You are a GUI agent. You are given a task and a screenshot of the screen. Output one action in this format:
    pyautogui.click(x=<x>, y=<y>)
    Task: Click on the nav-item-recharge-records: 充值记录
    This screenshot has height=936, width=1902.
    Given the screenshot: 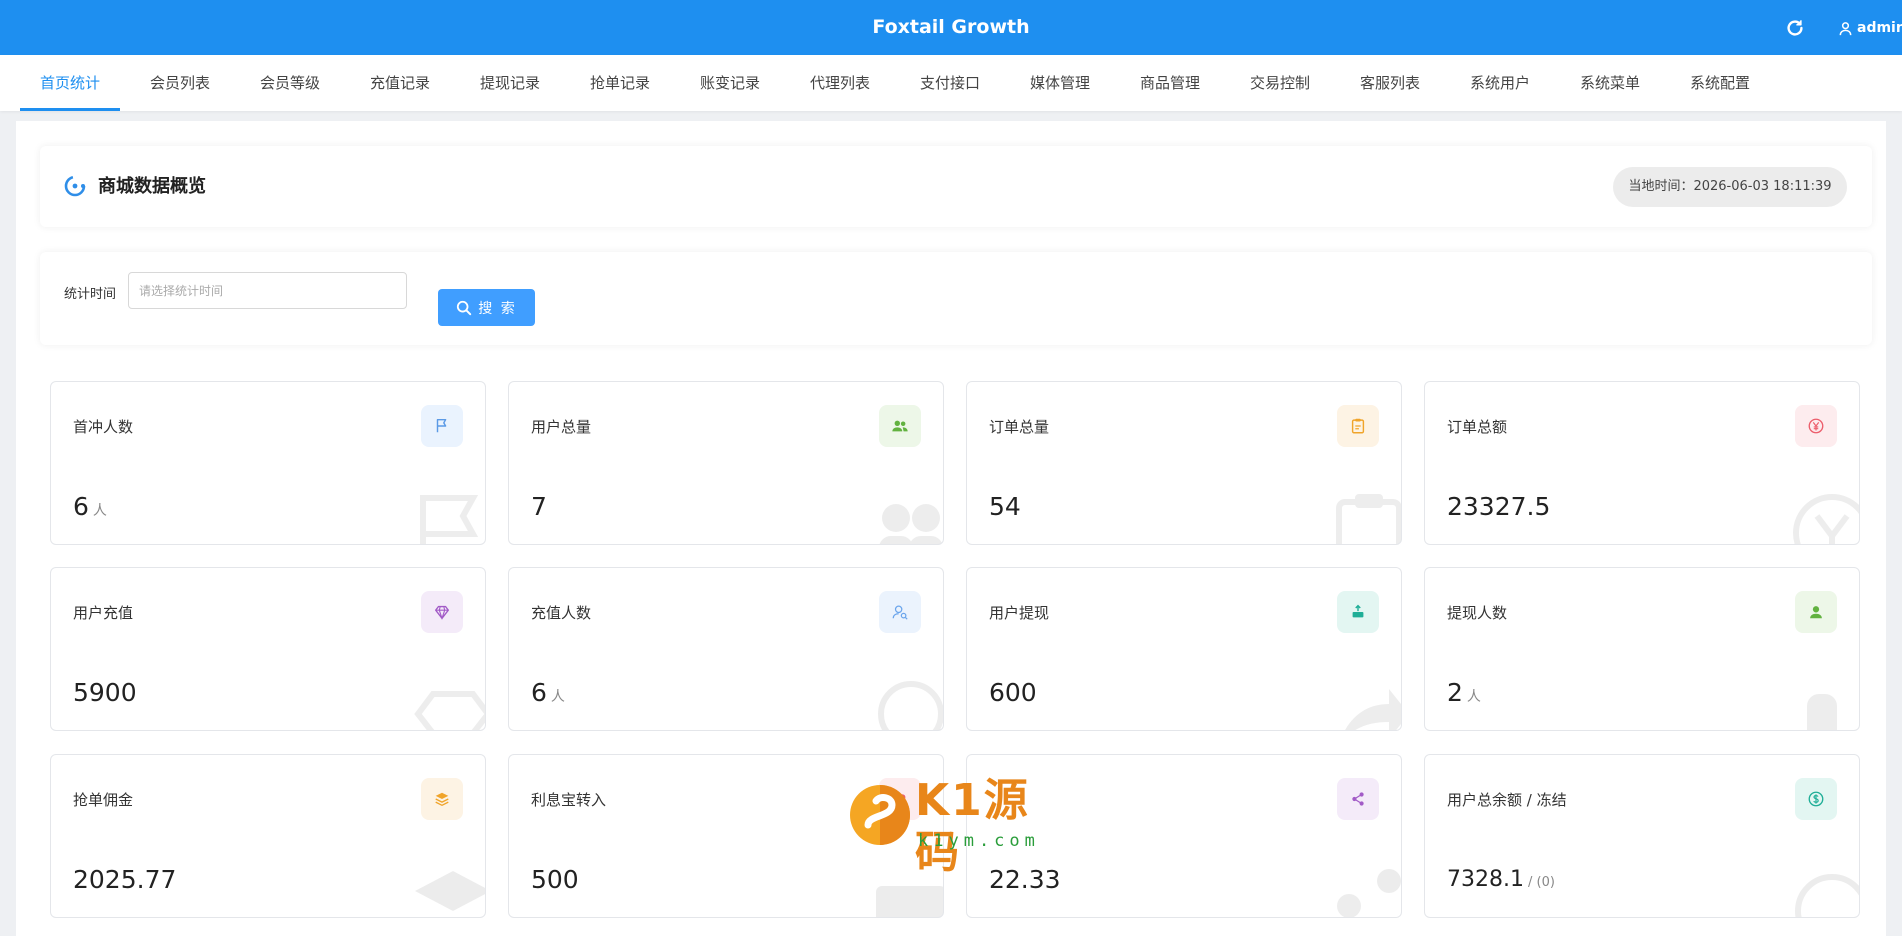 What is the action you would take?
    pyautogui.click(x=400, y=83)
    